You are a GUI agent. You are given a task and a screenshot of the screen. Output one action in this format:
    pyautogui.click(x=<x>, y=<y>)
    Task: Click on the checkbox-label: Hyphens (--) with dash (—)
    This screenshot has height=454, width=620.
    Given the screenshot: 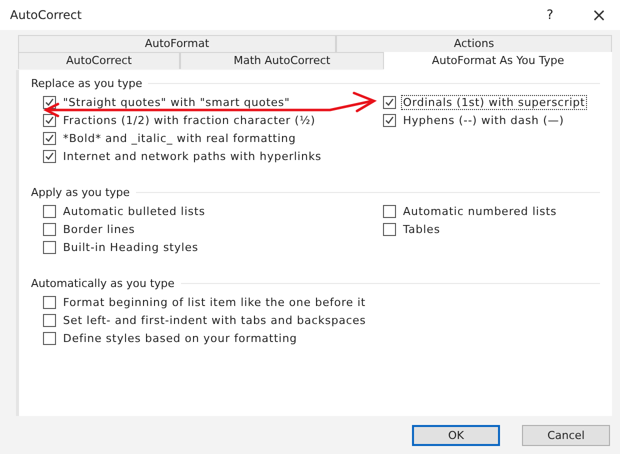 What is the action you would take?
    pyautogui.click(x=483, y=120)
    